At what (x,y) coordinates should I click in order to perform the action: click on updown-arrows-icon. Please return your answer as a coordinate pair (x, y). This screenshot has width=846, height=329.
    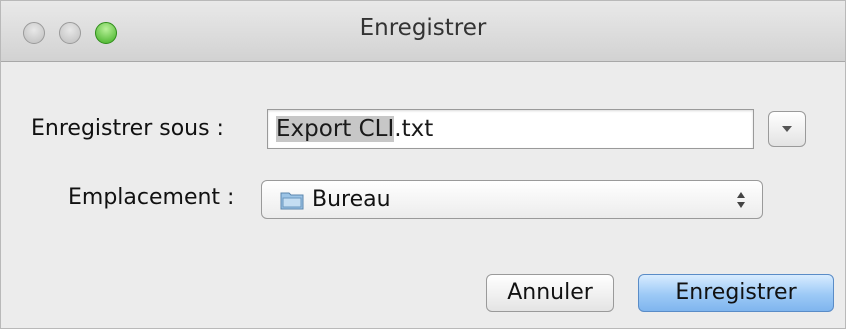
    Looking at the image, I should click on (741, 200).